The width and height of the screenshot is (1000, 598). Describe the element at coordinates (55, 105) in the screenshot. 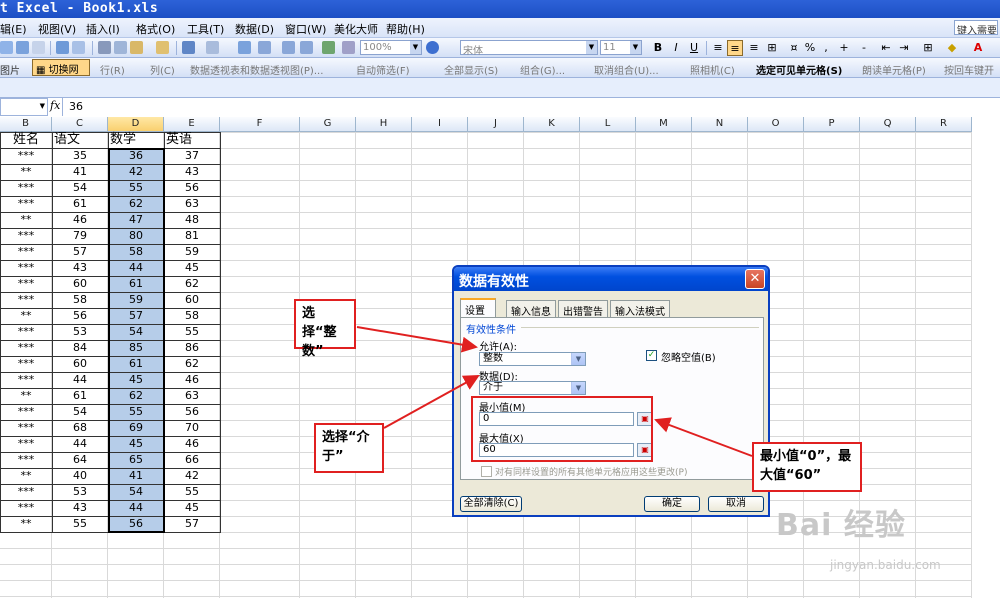

I see `fx-icon: fx` at that location.